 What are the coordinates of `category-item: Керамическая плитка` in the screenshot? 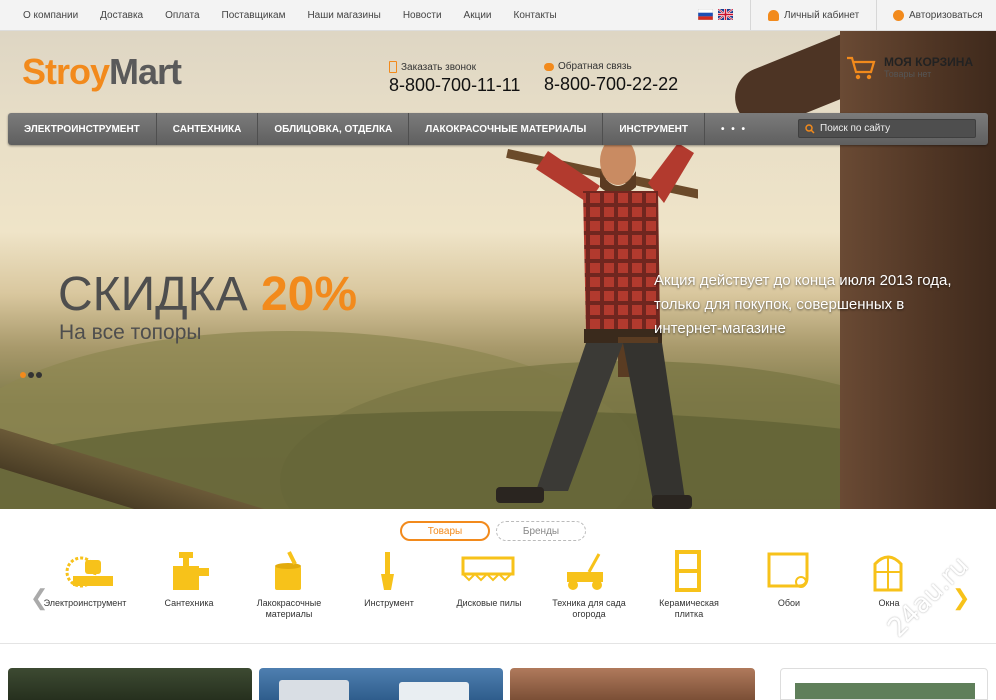 It's located at (689, 585).